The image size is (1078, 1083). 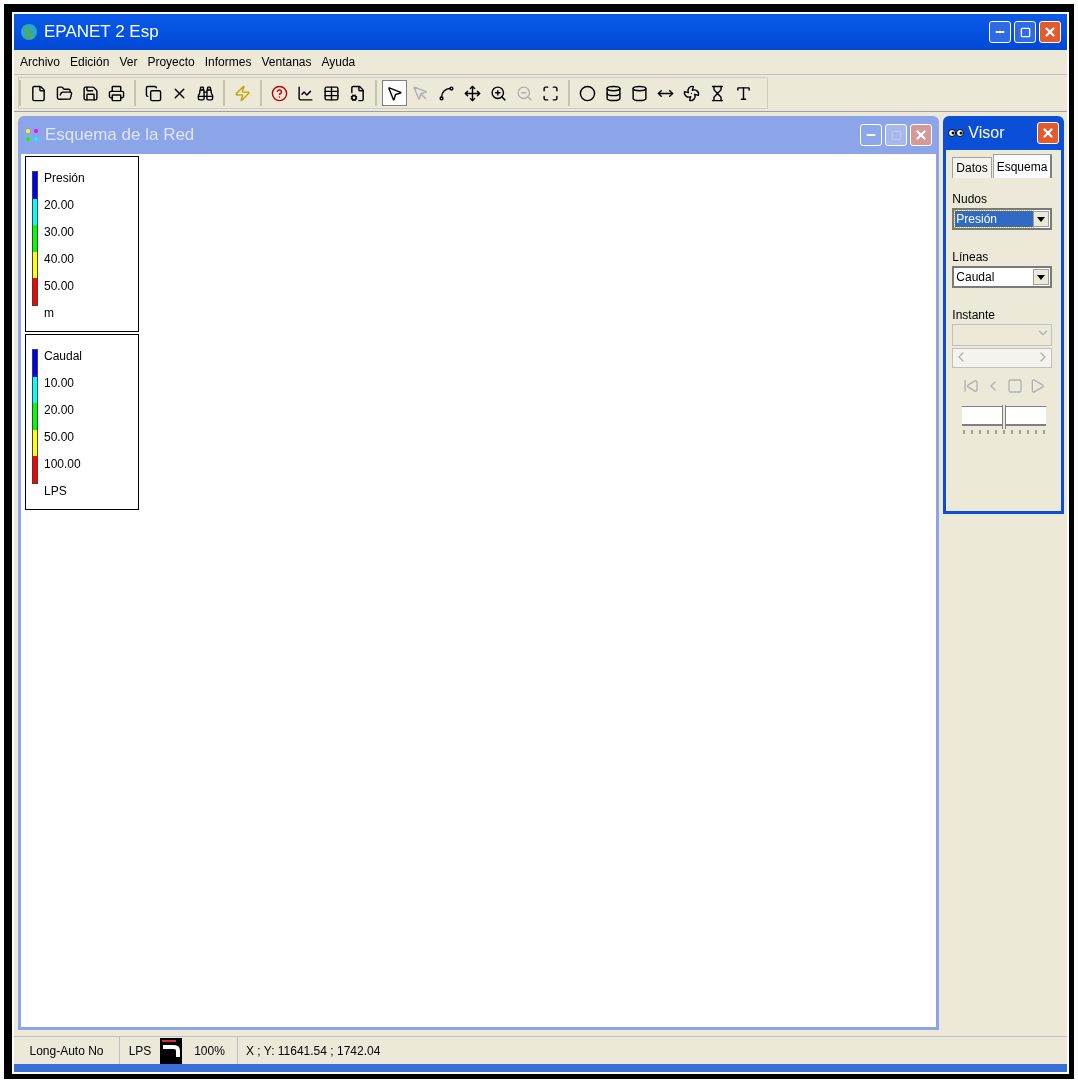 I want to click on legend-value: 100.00, so click(x=63, y=464).